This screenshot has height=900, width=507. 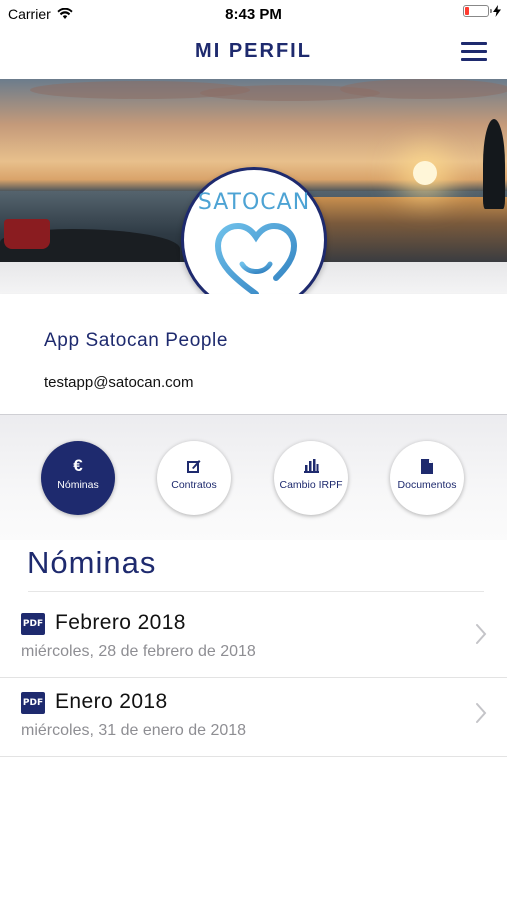 I want to click on status-right, so click(x=482, y=11).